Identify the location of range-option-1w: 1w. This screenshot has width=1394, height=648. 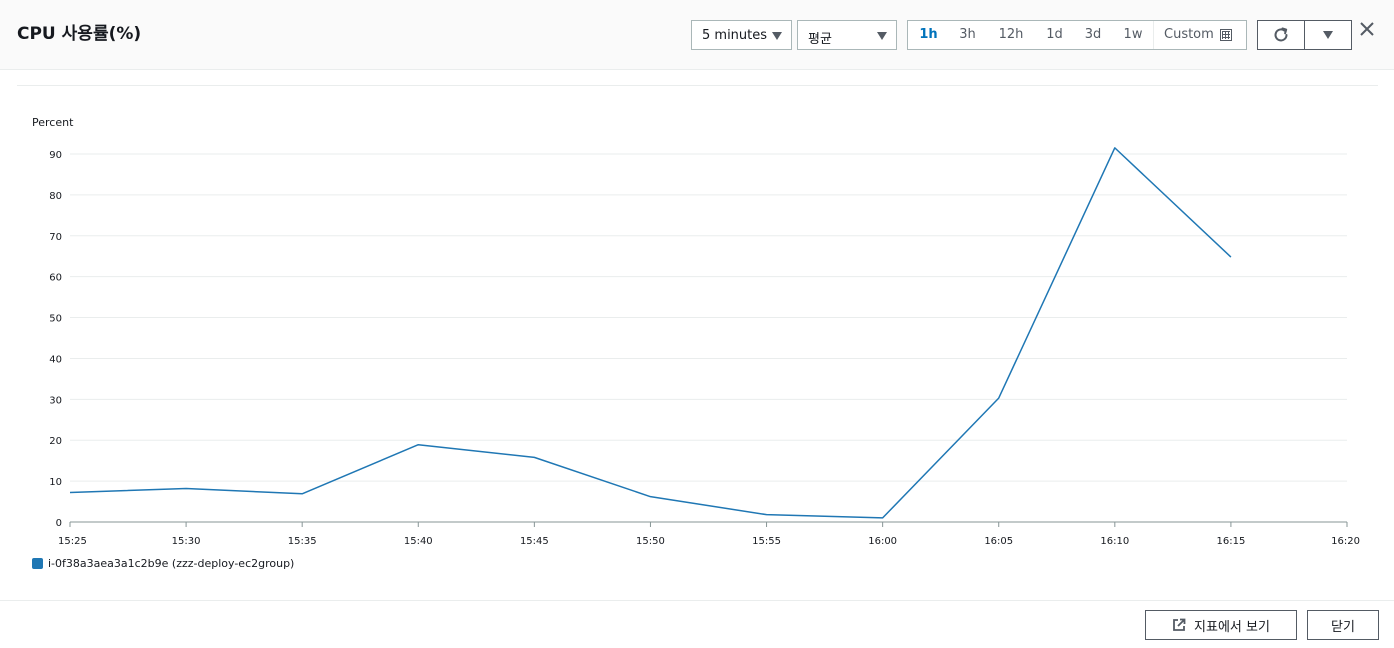
(1133, 35).